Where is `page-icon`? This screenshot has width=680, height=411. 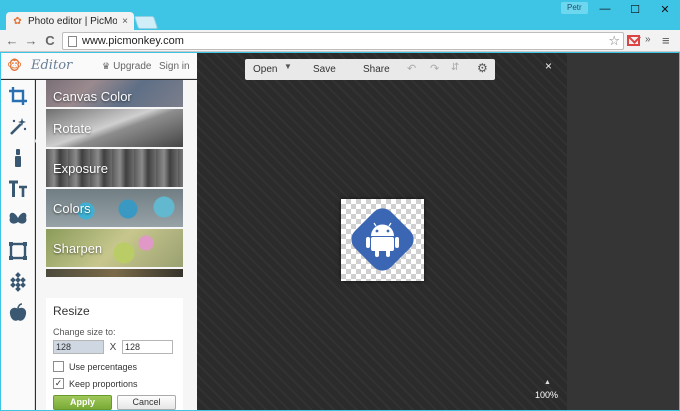
page-icon is located at coordinates (72, 41).